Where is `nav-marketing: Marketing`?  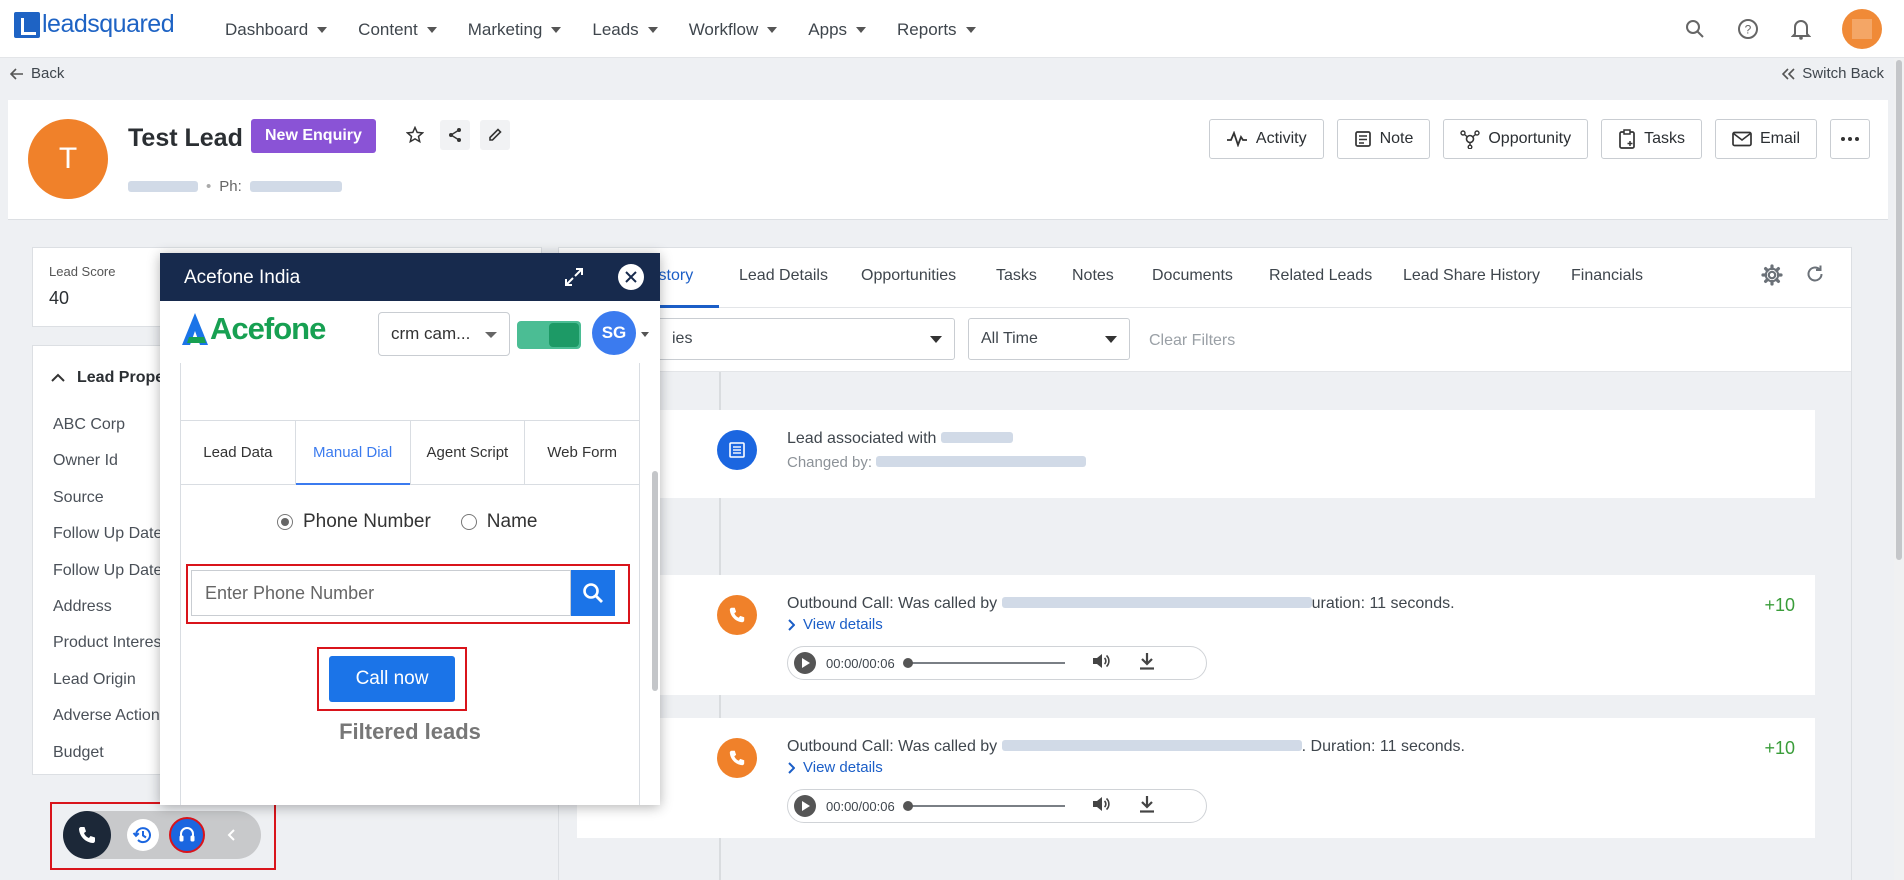
nav-marketing: Marketing is located at coordinates (515, 30).